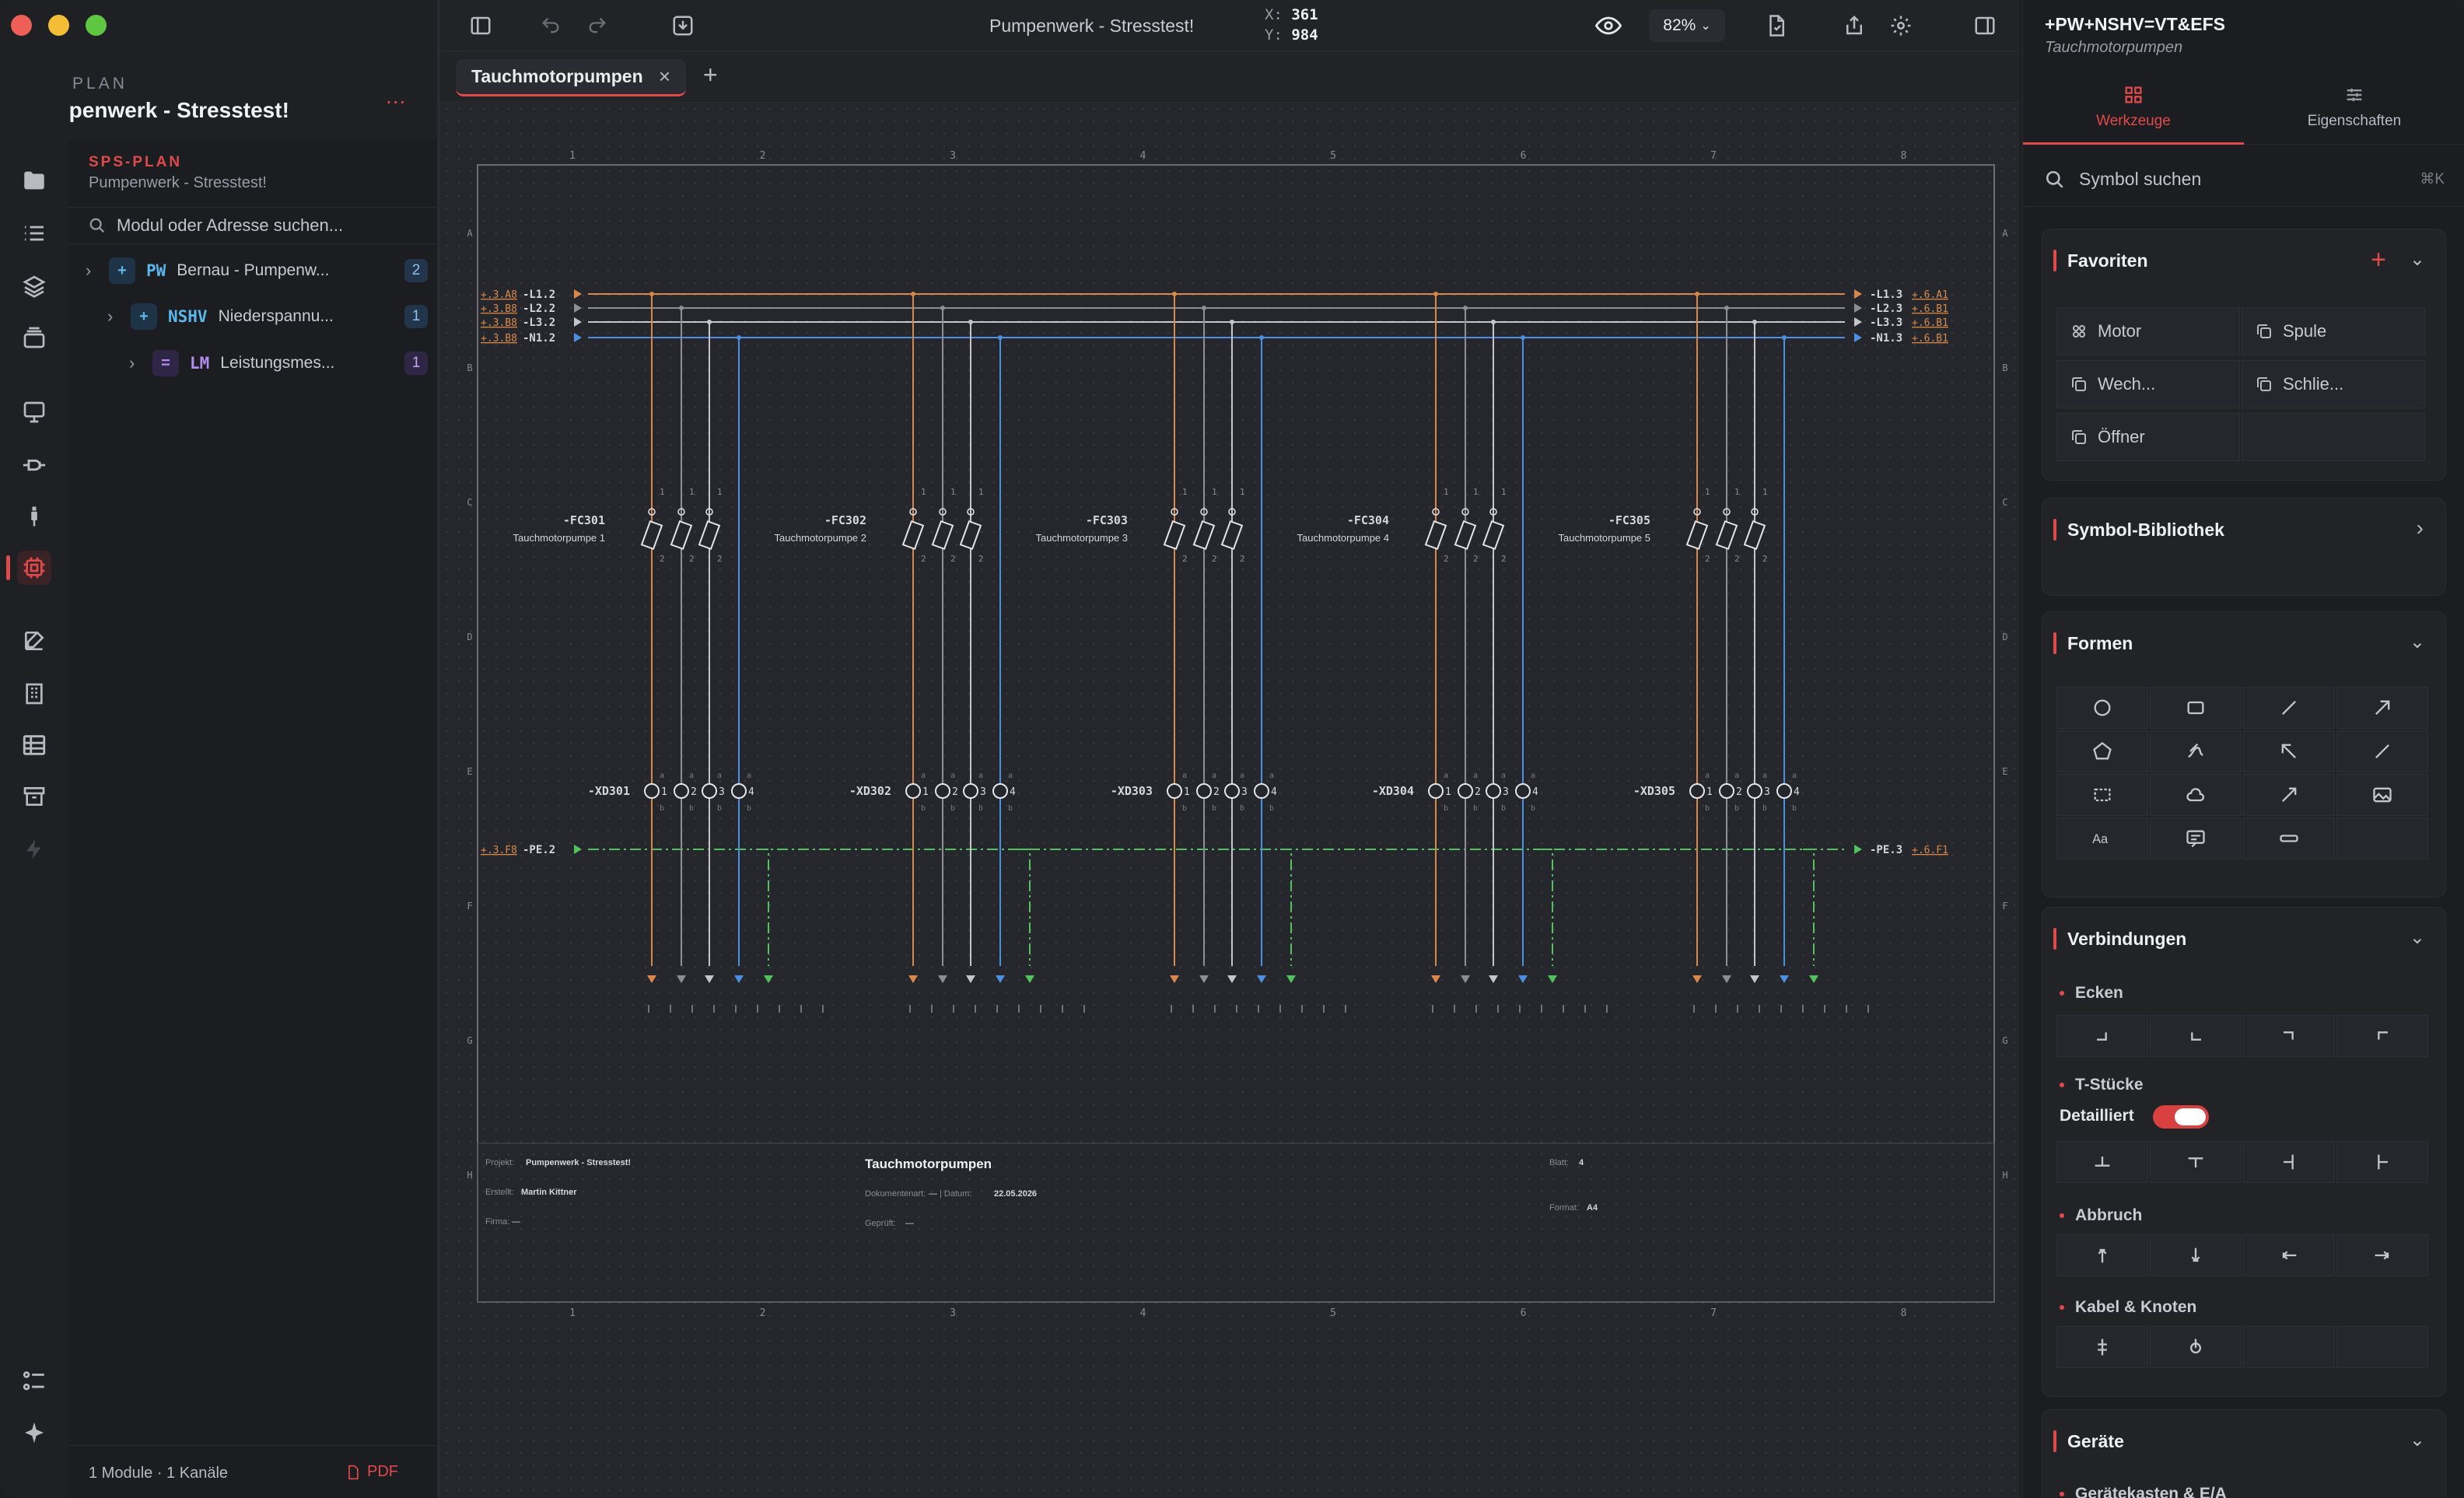 The height and width of the screenshot is (1498, 2464). What do you see at coordinates (34, 465) in the screenshot?
I see `plug-icon` at bounding box center [34, 465].